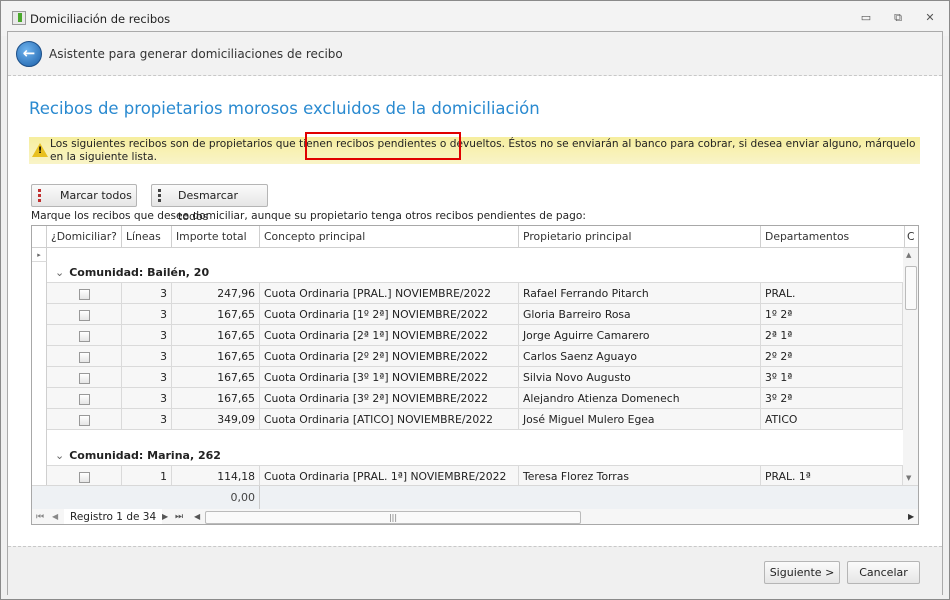  What do you see at coordinates (29, 54) in the screenshot?
I see `back-arrow-icon: ←` at bounding box center [29, 54].